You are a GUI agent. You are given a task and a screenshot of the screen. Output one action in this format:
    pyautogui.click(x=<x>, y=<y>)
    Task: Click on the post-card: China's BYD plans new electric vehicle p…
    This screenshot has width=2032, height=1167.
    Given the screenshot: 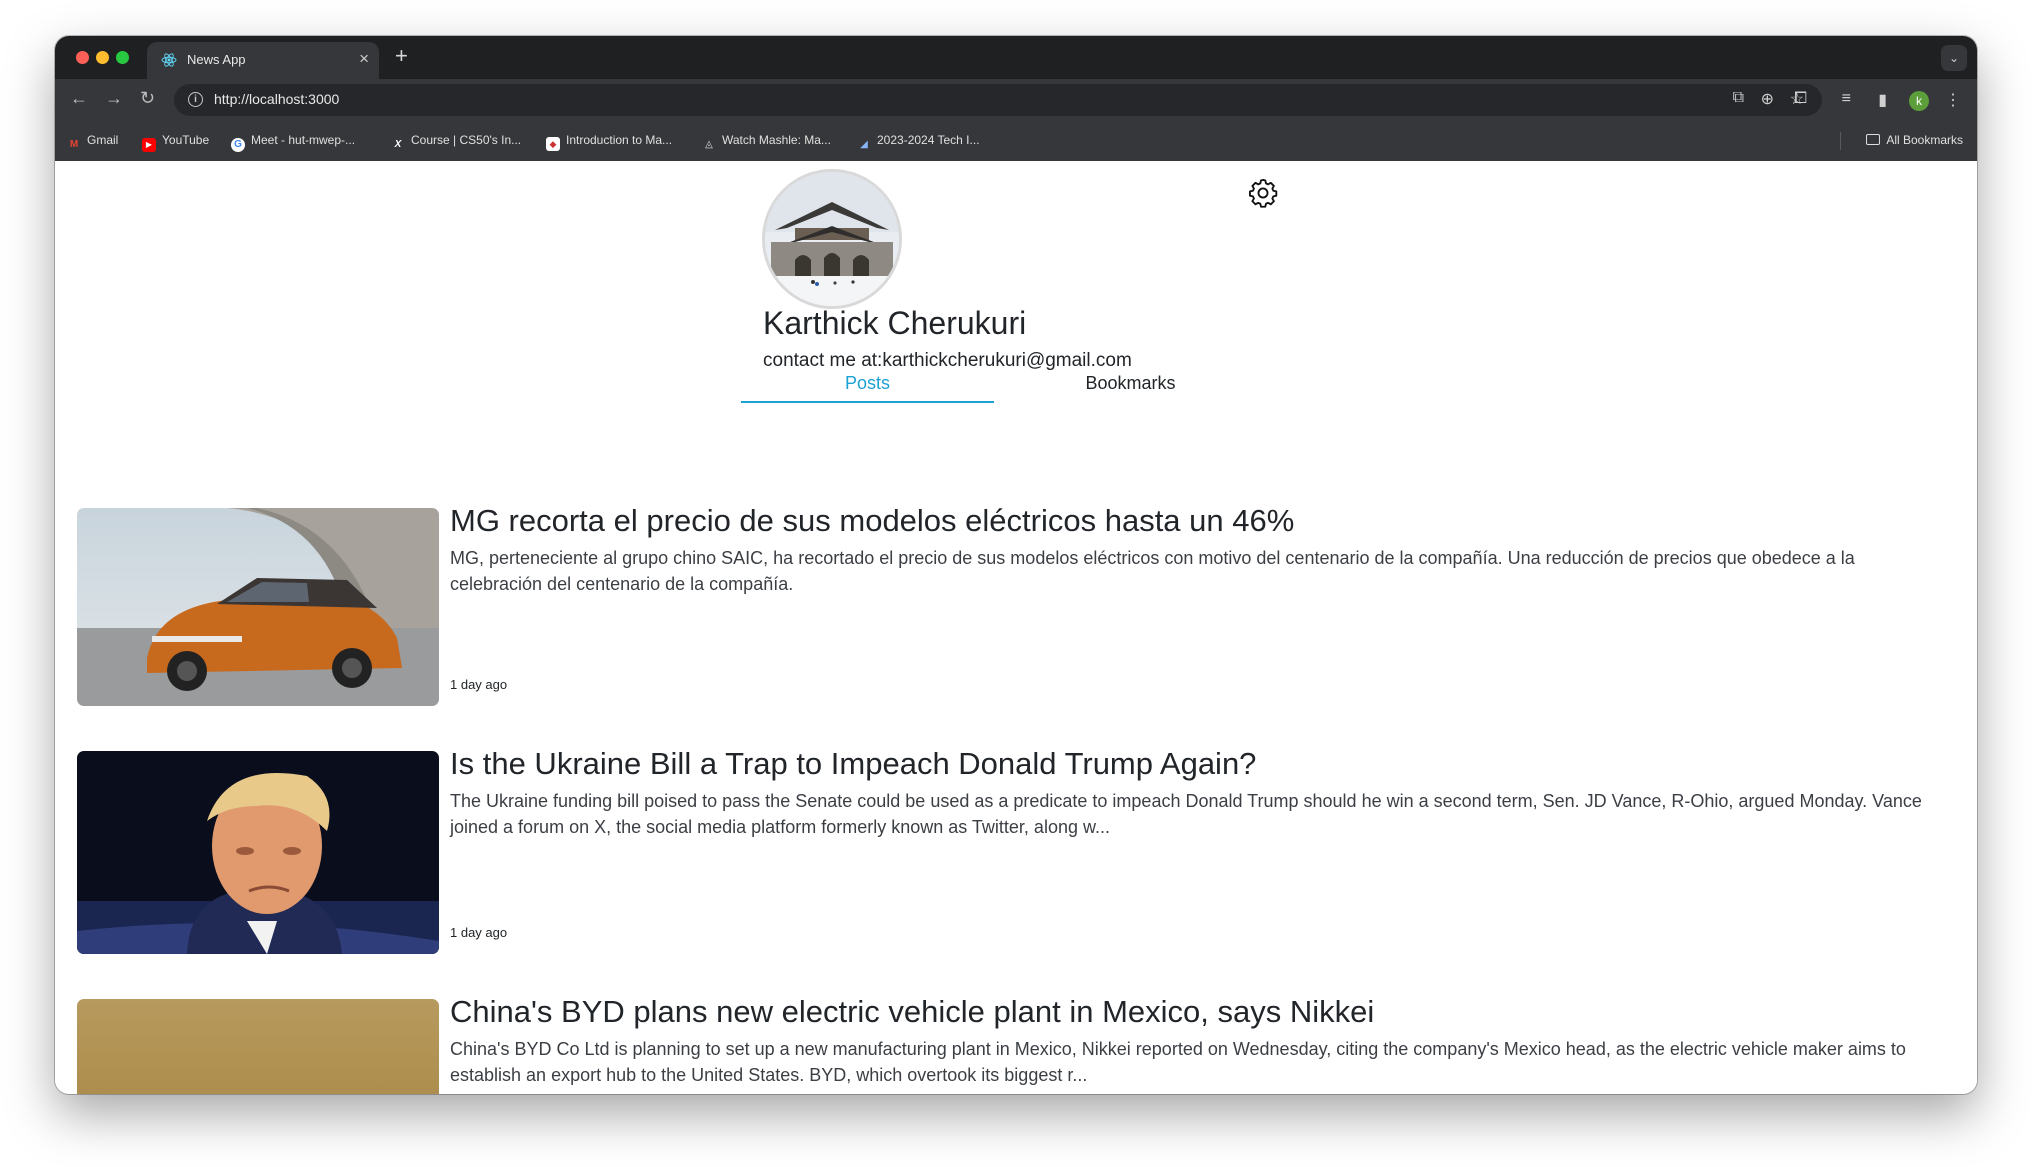 What is the action you would take?
    pyautogui.click(x=1017, y=1044)
    